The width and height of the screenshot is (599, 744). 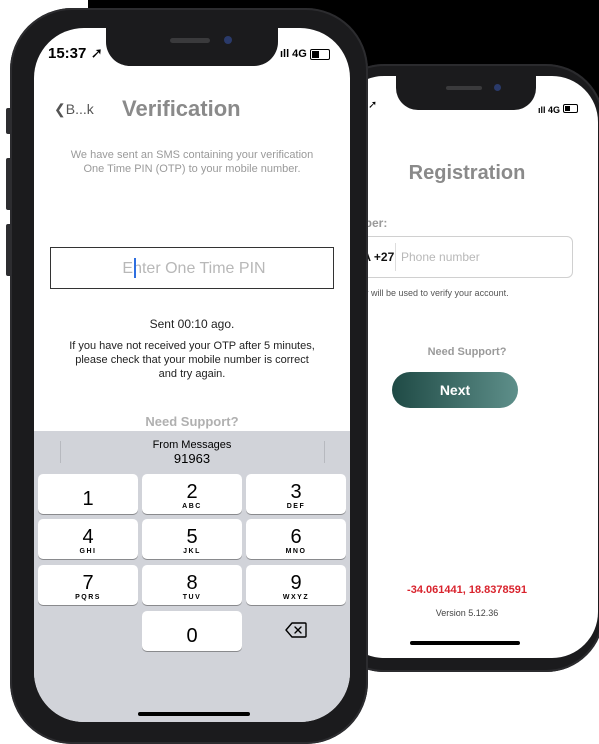 What do you see at coordinates (467, 590) in the screenshot?
I see `gps-coordinates: -34.061441, 18.8378591` at bounding box center [467, 590].